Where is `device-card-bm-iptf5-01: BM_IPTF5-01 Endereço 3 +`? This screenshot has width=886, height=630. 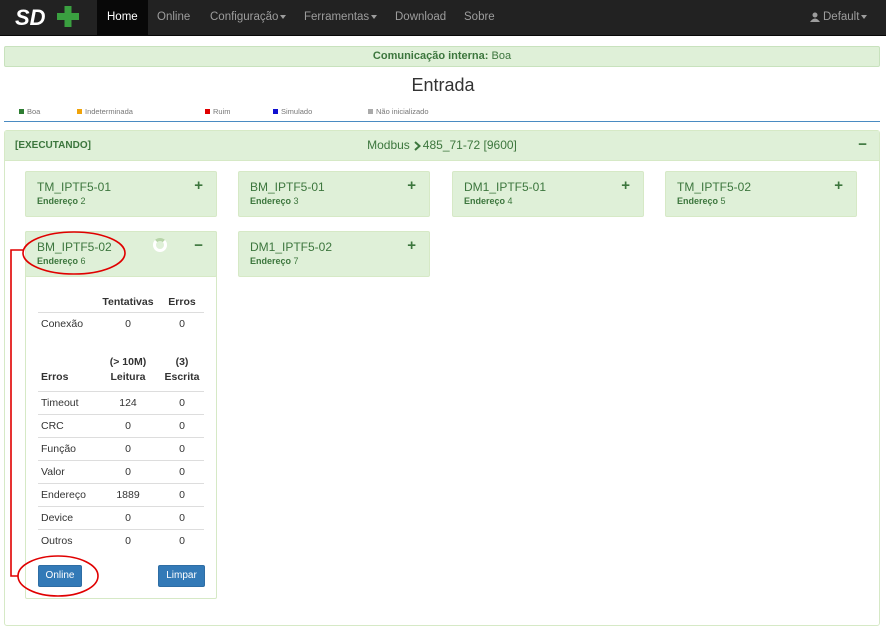 device-card-bm-iptf5-01: BM_IPTF5-01 Endereço 3 + is located at coordinates (334, 194).